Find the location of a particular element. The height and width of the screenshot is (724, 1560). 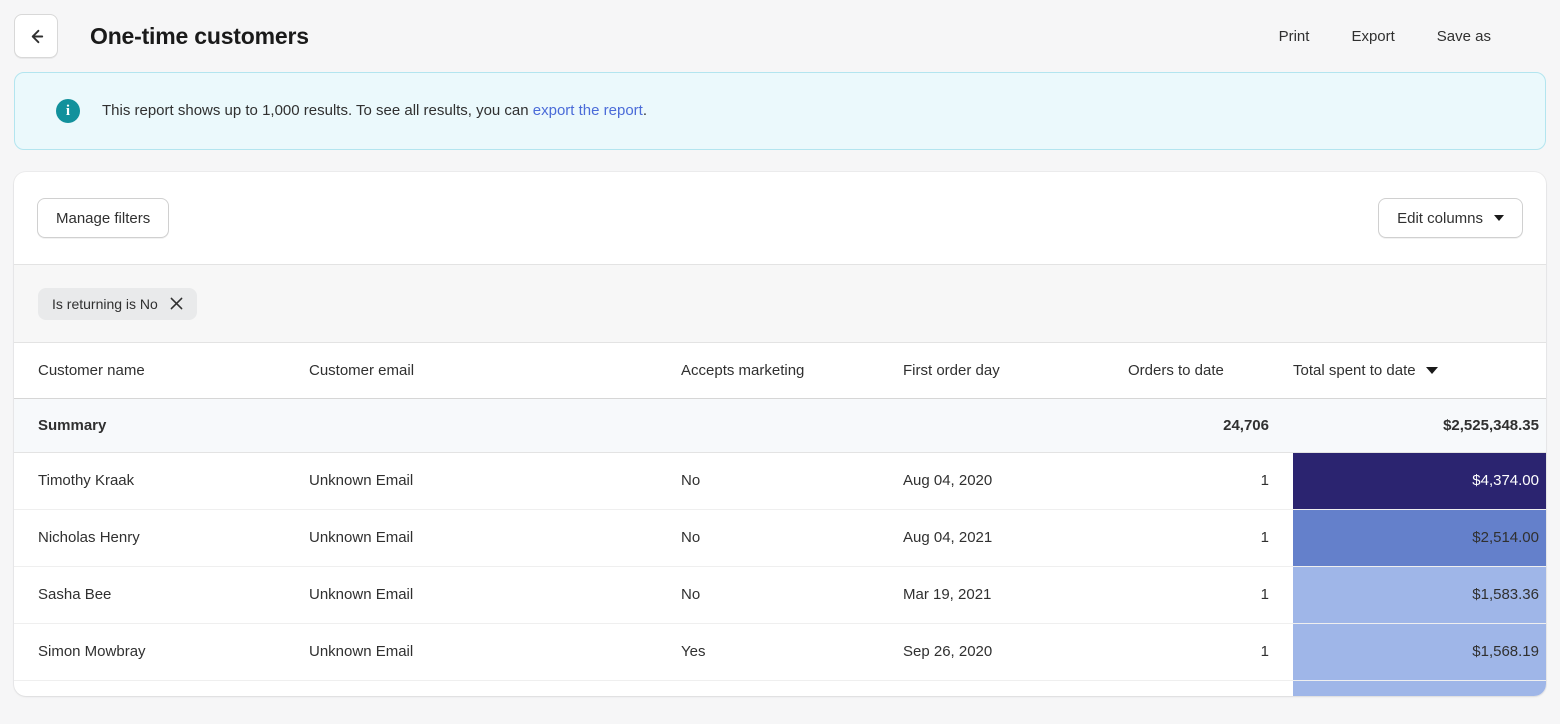

info-icon-glyph: i is located at coordinates (68, 110).